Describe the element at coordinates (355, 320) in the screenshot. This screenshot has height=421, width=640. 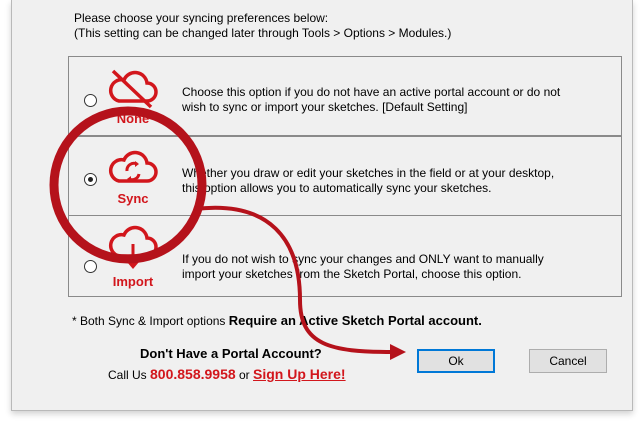
I see `footnote-requirement: Require an Active Sketch Portal account.` at that location.